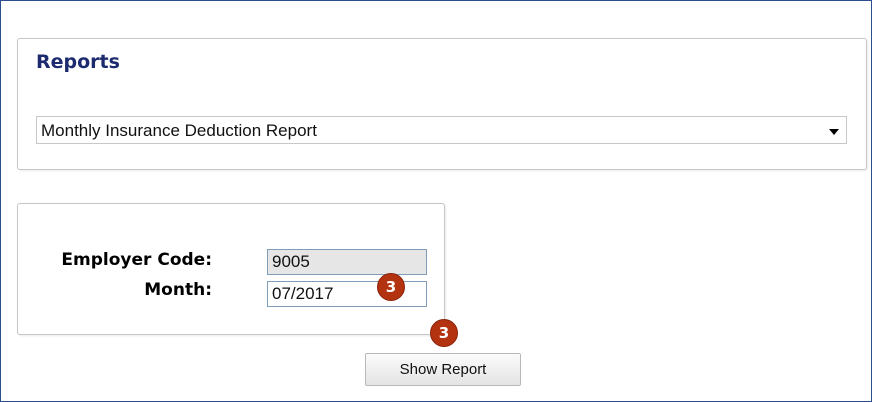 The height and width of the screenshot is (402, 872). What do you see at coordinates (78, 62) in the screenshot?
I see `reports-title: Reports` at bounding box center [78, 62].